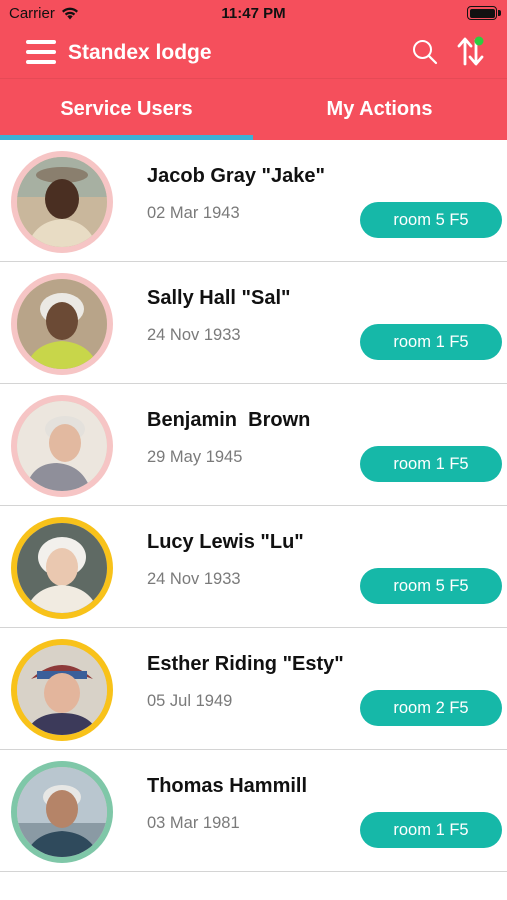 This screenshot has height=900, width=507. I want to click on status-bar: Carrier 11:47 PM, so click(253, 14).